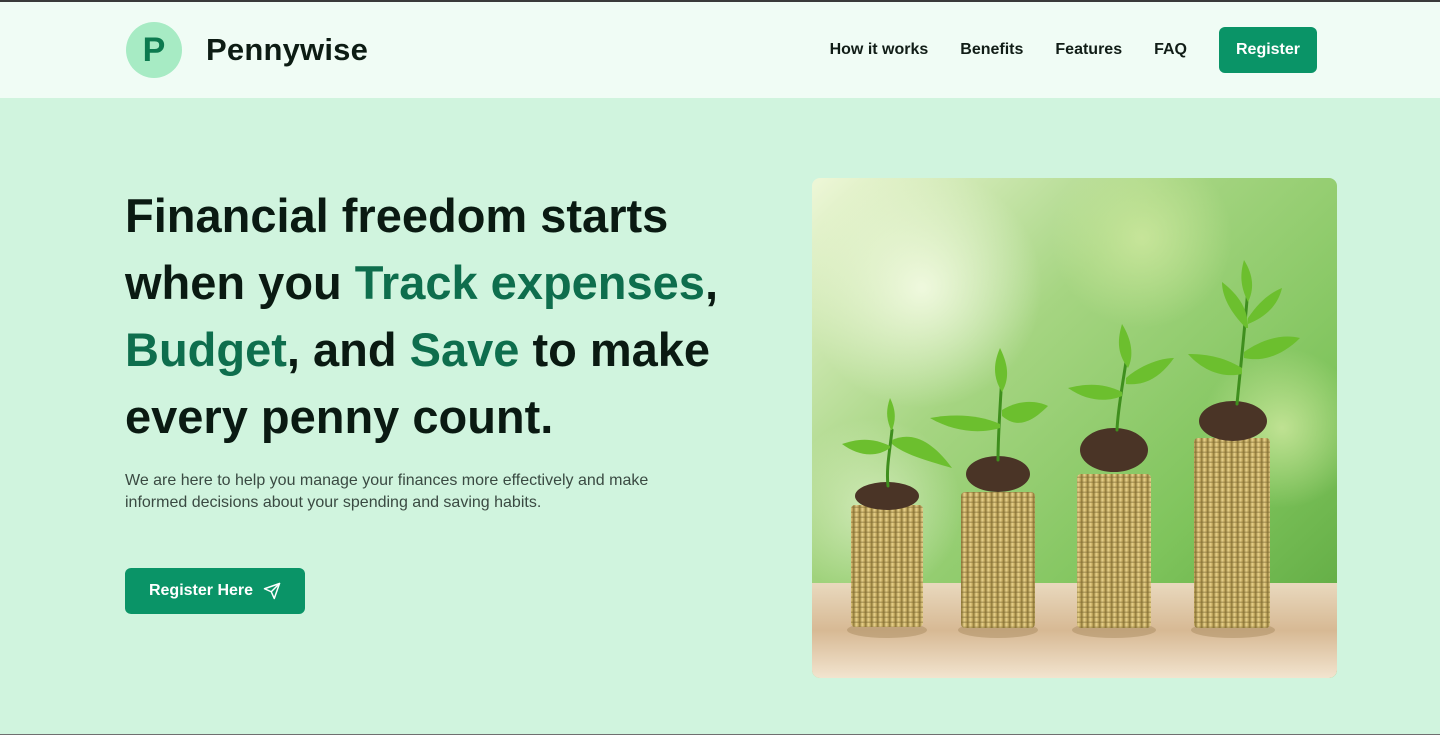 Image resolution: width=1440 pixels, height=735 pixels. I want to click on brand-name: Pennywise, so click(287, 49).